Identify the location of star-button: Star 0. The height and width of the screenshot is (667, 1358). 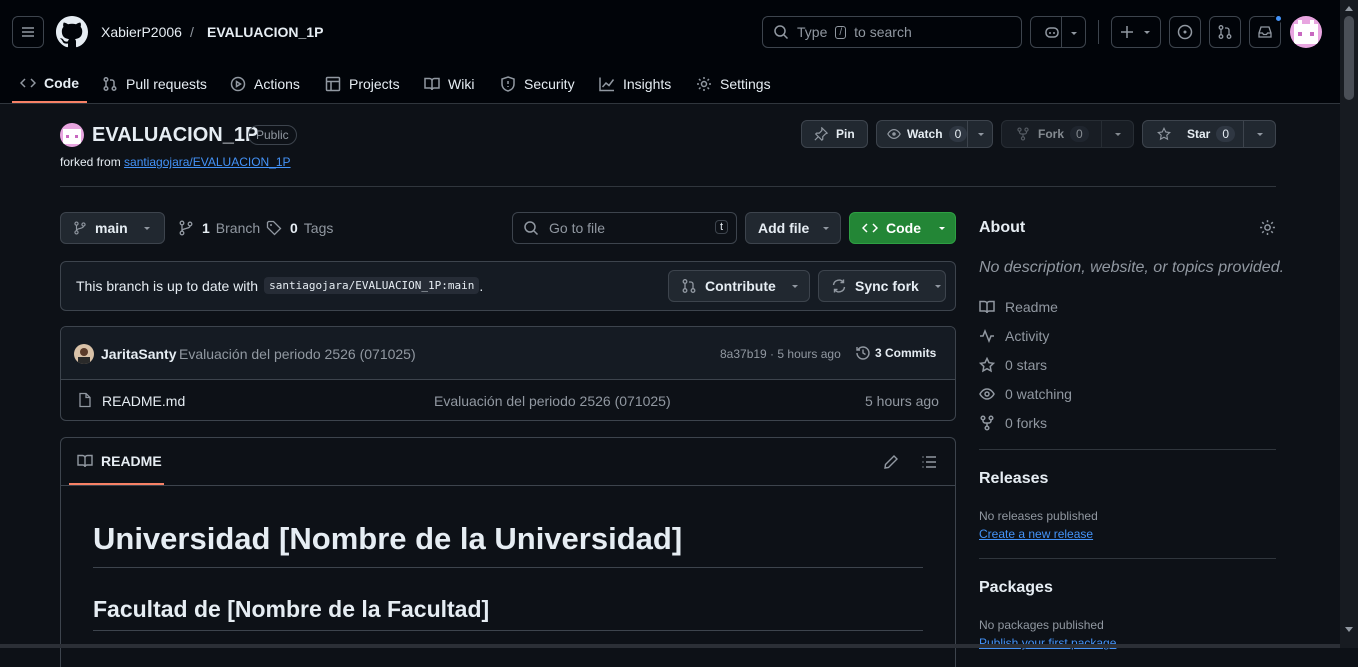
(1209, 134).